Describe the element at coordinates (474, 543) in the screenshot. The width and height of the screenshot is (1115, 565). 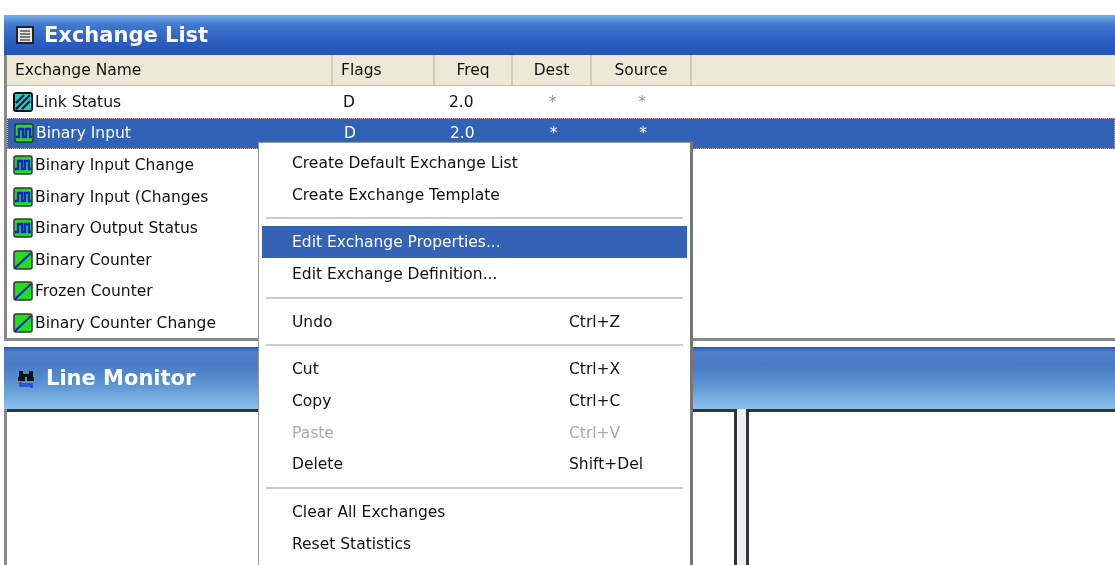
I see `menu-item: Reset Statistics` at that location.